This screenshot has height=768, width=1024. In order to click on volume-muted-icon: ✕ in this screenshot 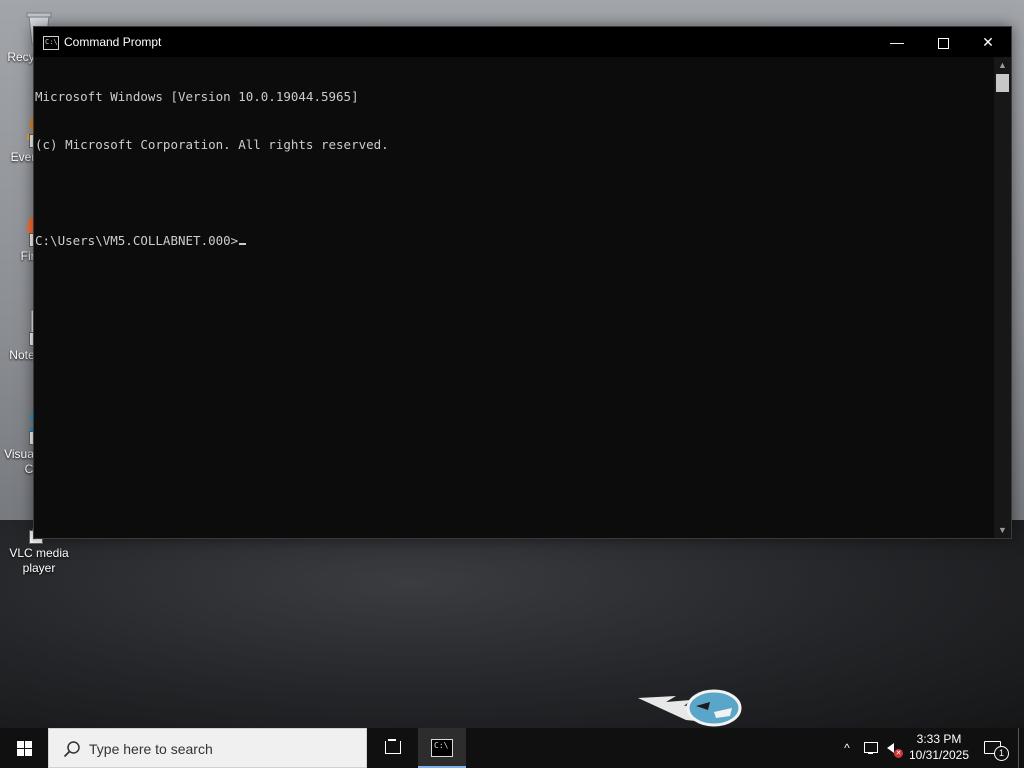, I will do `click(894, 748)`.